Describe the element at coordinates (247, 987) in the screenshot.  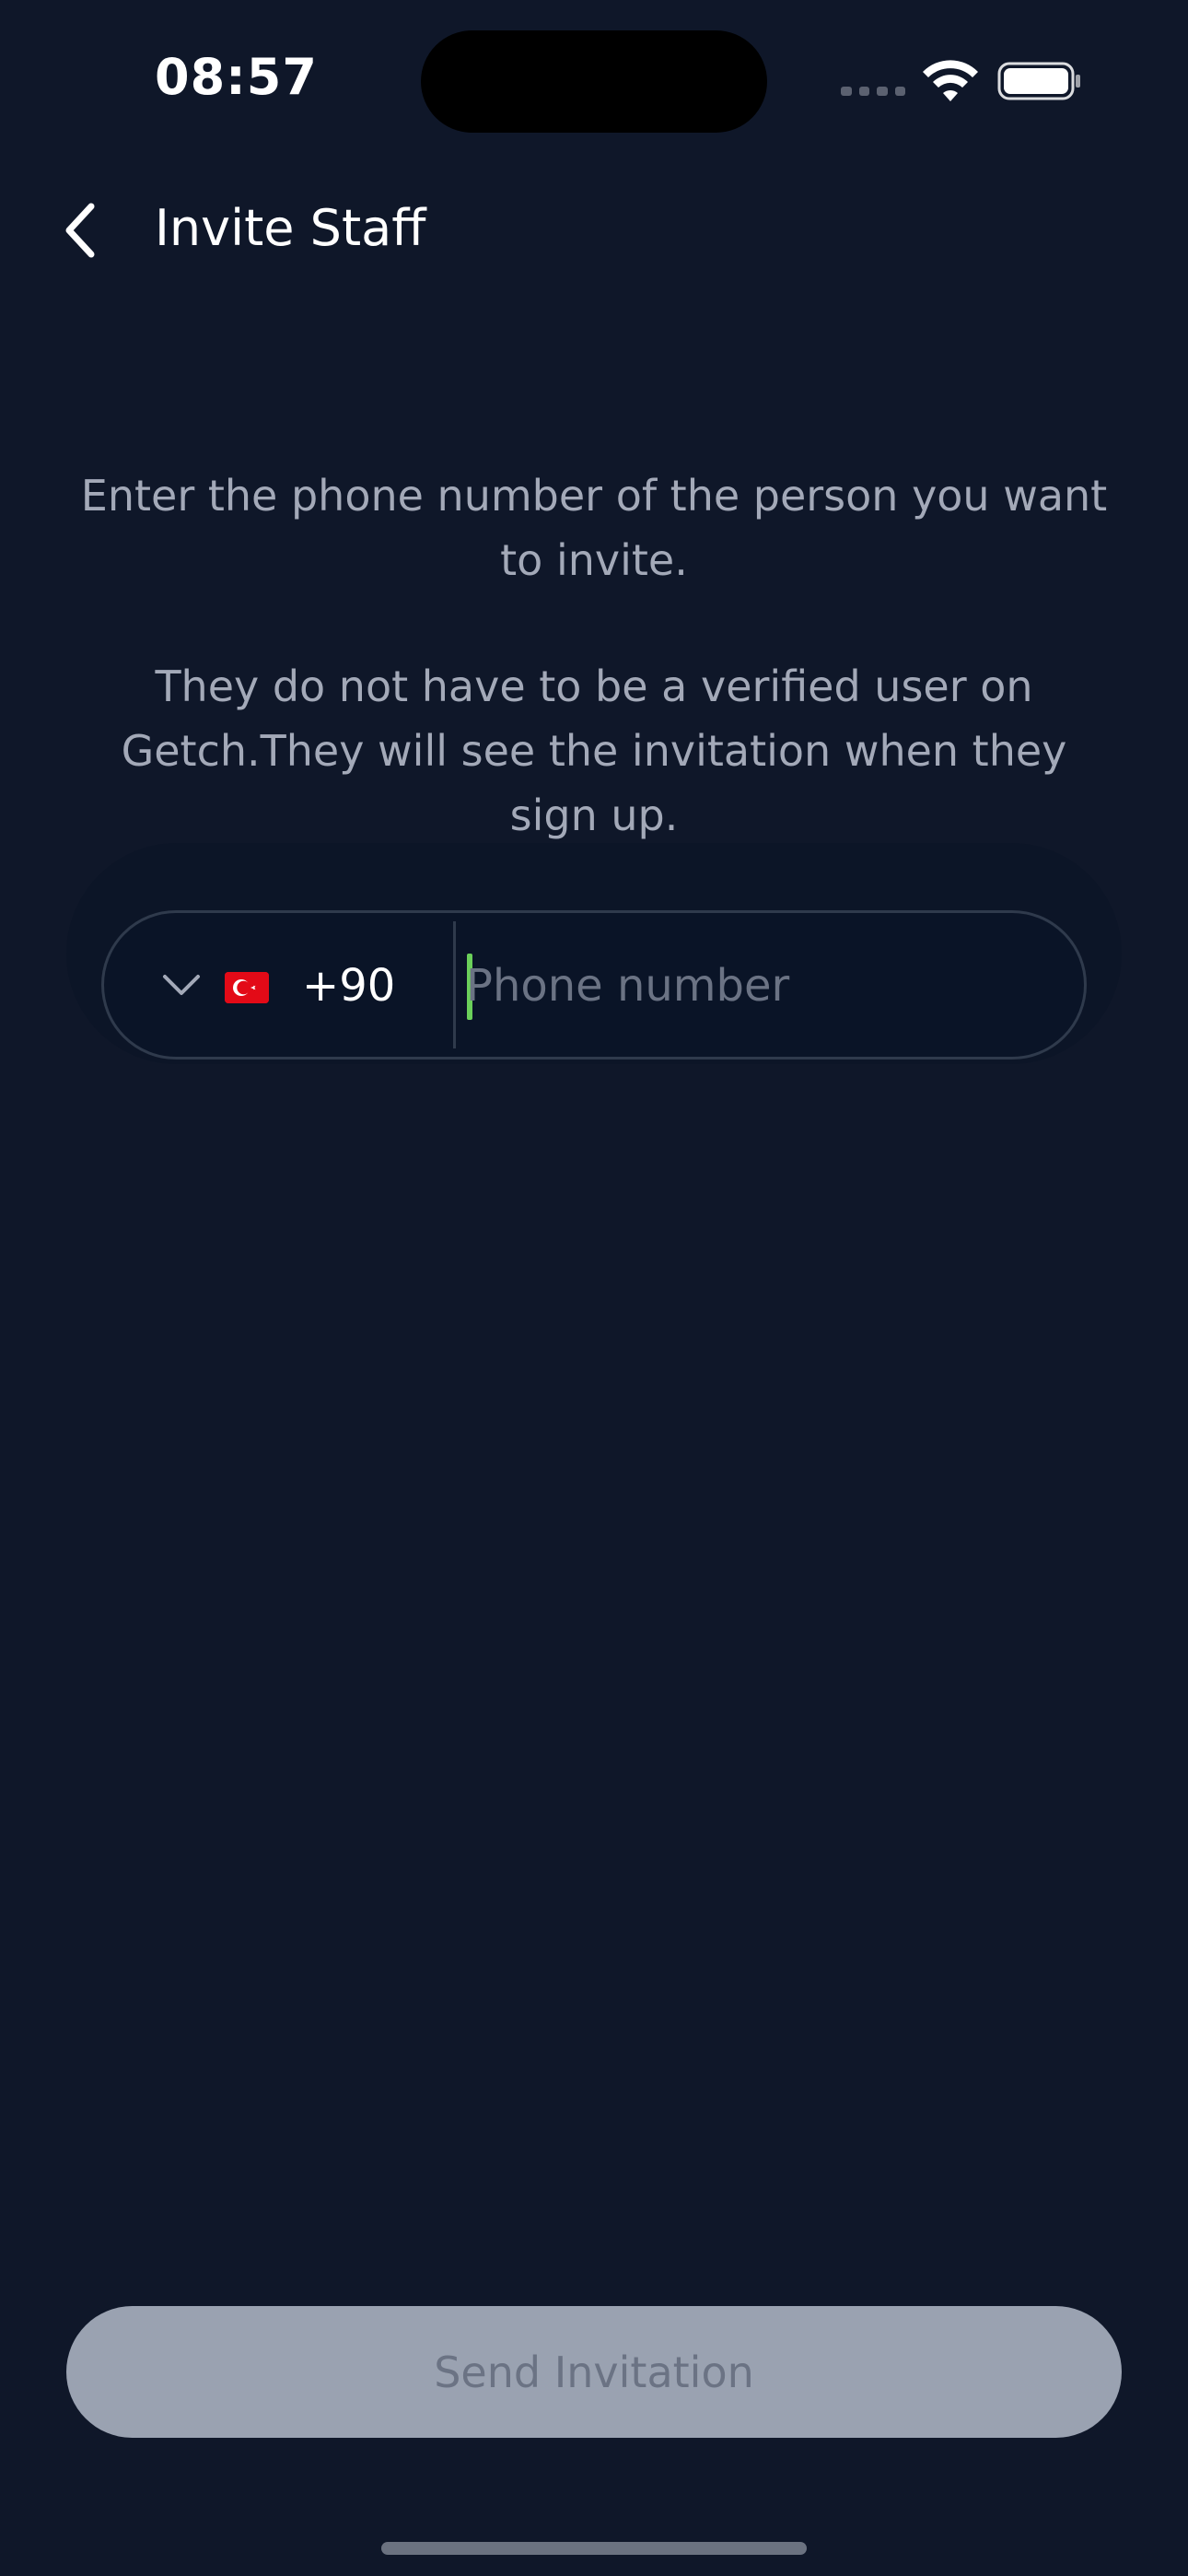
I see `turkey-flag-icon` at that location.